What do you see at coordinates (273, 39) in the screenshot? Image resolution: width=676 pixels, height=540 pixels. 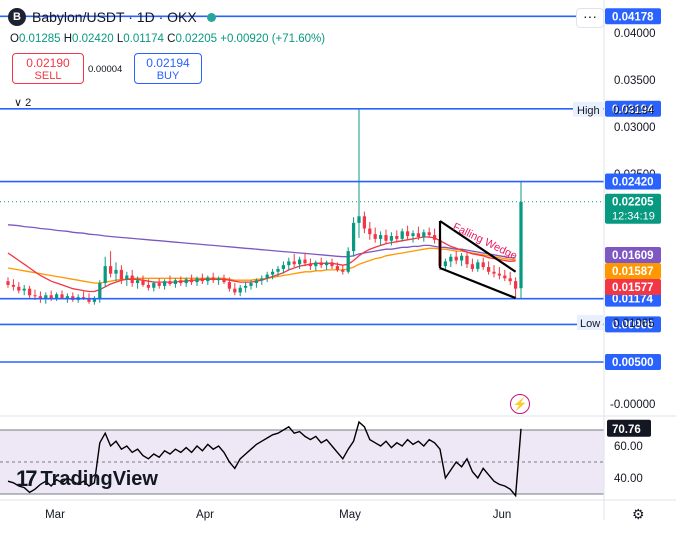 I see `ohlc-change: +0.00920 (+71.60%)` at bounding box center [273, 39].